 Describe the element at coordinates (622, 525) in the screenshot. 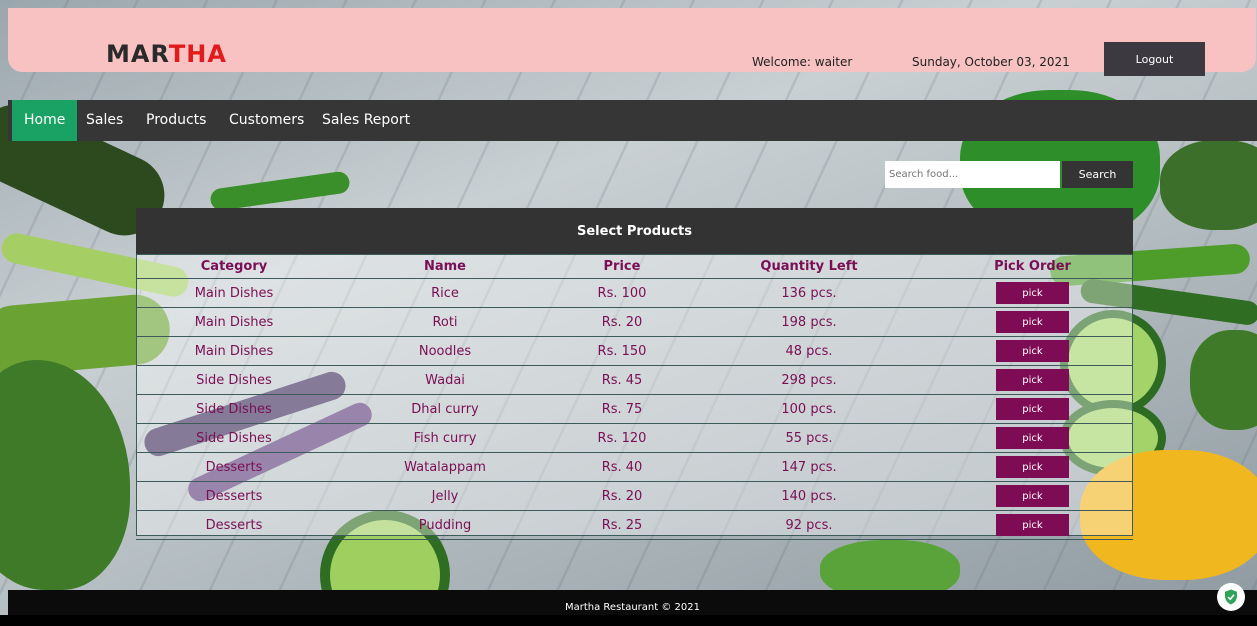

I see `cell-price: Rs. 25` at that location.